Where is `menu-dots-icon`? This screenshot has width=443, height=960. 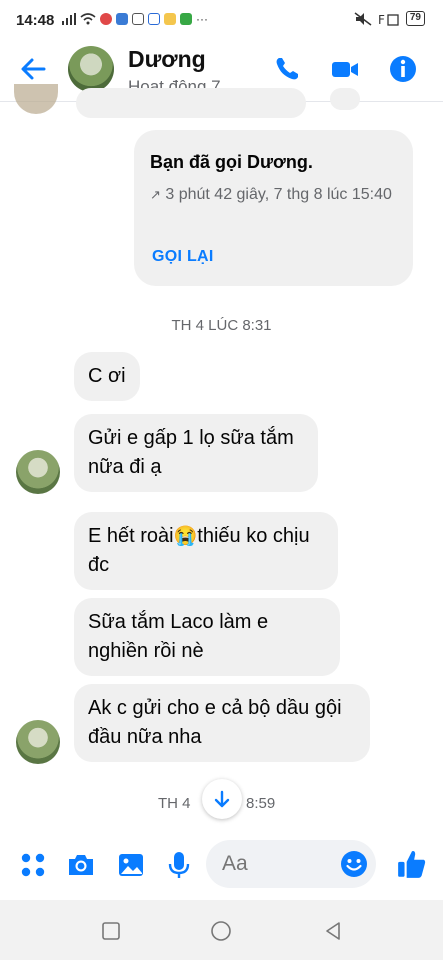
menu-dots-icon is located at coordinates (33, 865).